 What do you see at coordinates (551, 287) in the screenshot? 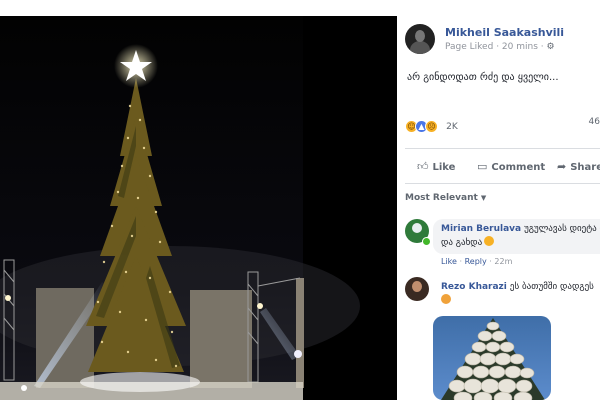
I see `comment-text: ეს ბათუმში დადგეს` at bounding box center [551, 287].